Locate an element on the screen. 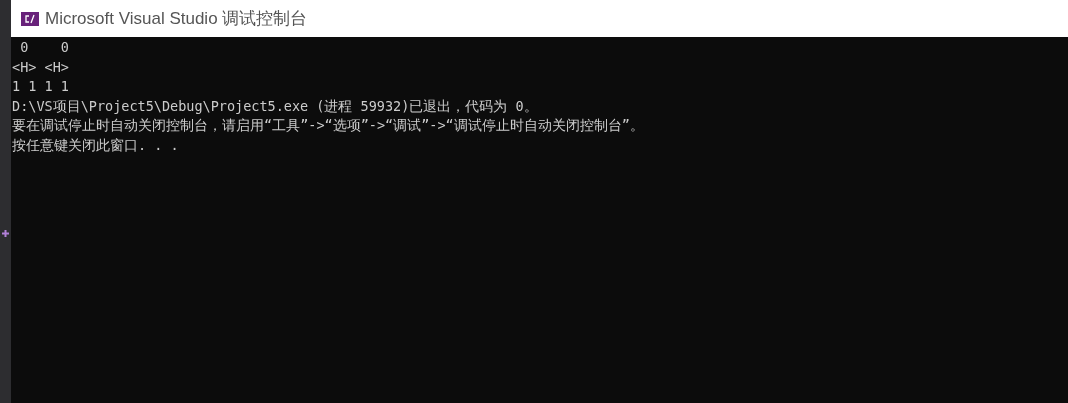  console-line: 1 1 1 1 is located at coordinates (40, 87).